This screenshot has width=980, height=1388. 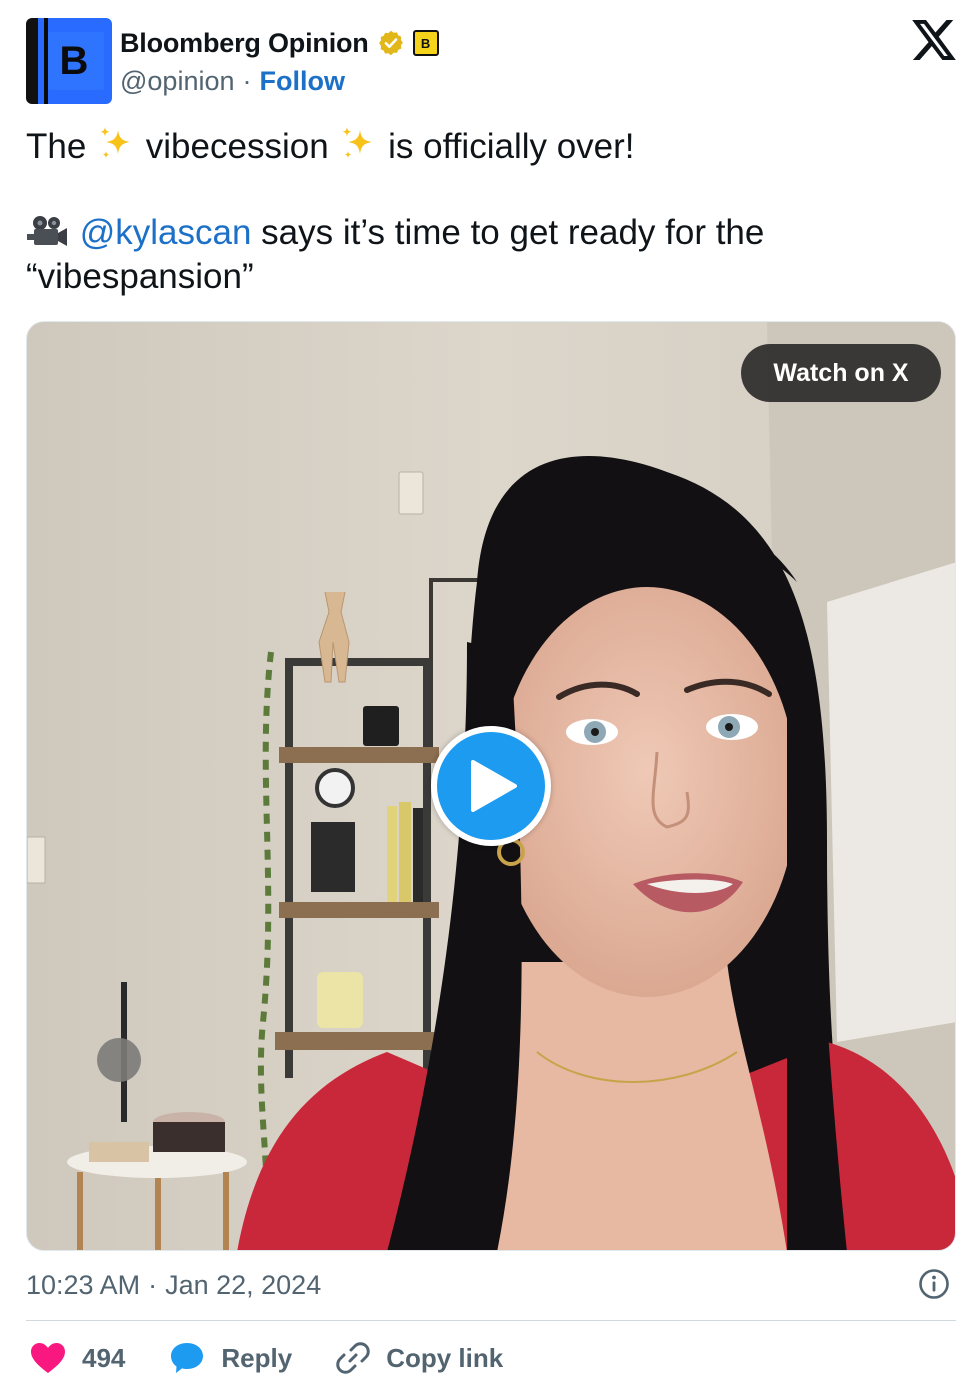 I want to click on copy-link-label: Copy link, so click(x=445, y=1357).